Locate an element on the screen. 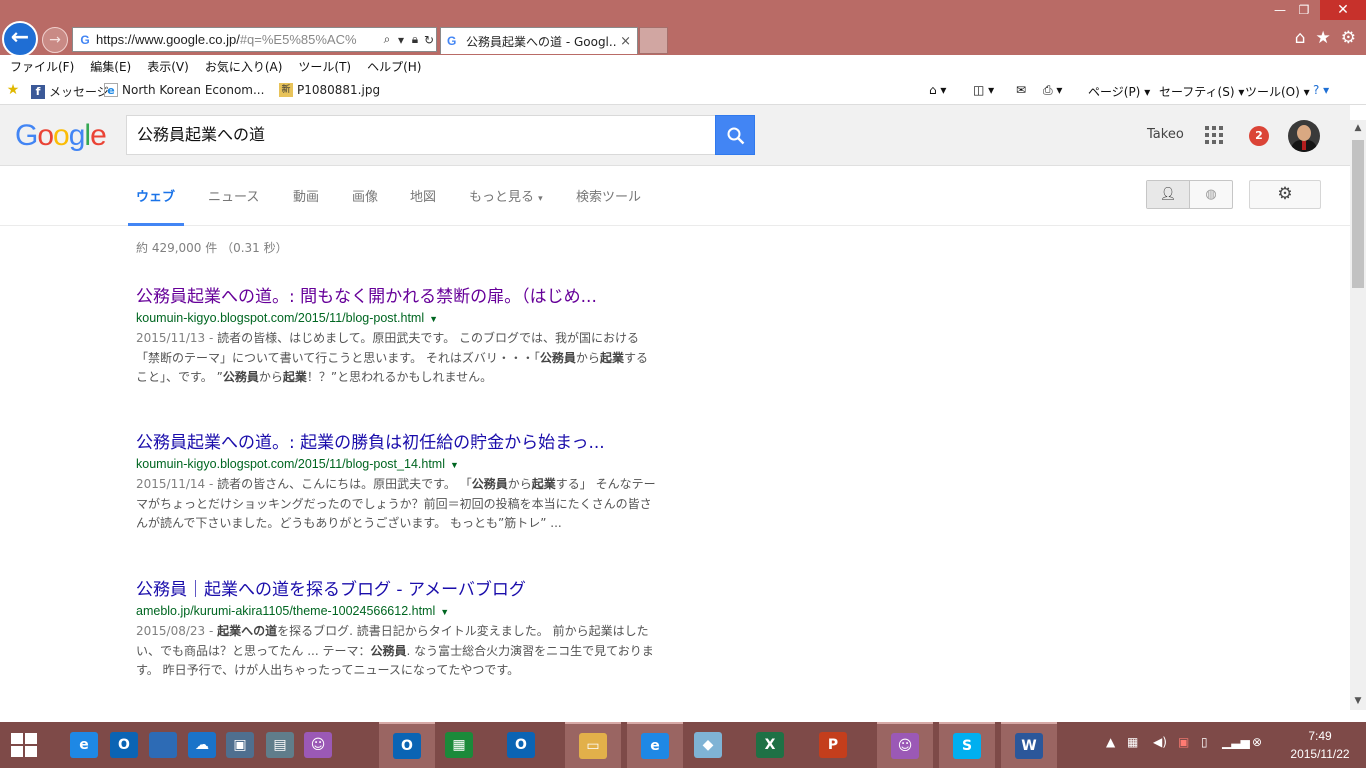 The height and width of the screenshot is (768, 1366). favorites-star-icon: ★ is located at coordinates (1323, 38).